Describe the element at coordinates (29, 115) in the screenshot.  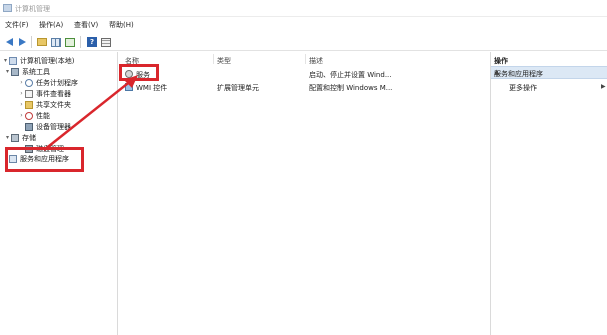
I see `performance-icon` at that location.